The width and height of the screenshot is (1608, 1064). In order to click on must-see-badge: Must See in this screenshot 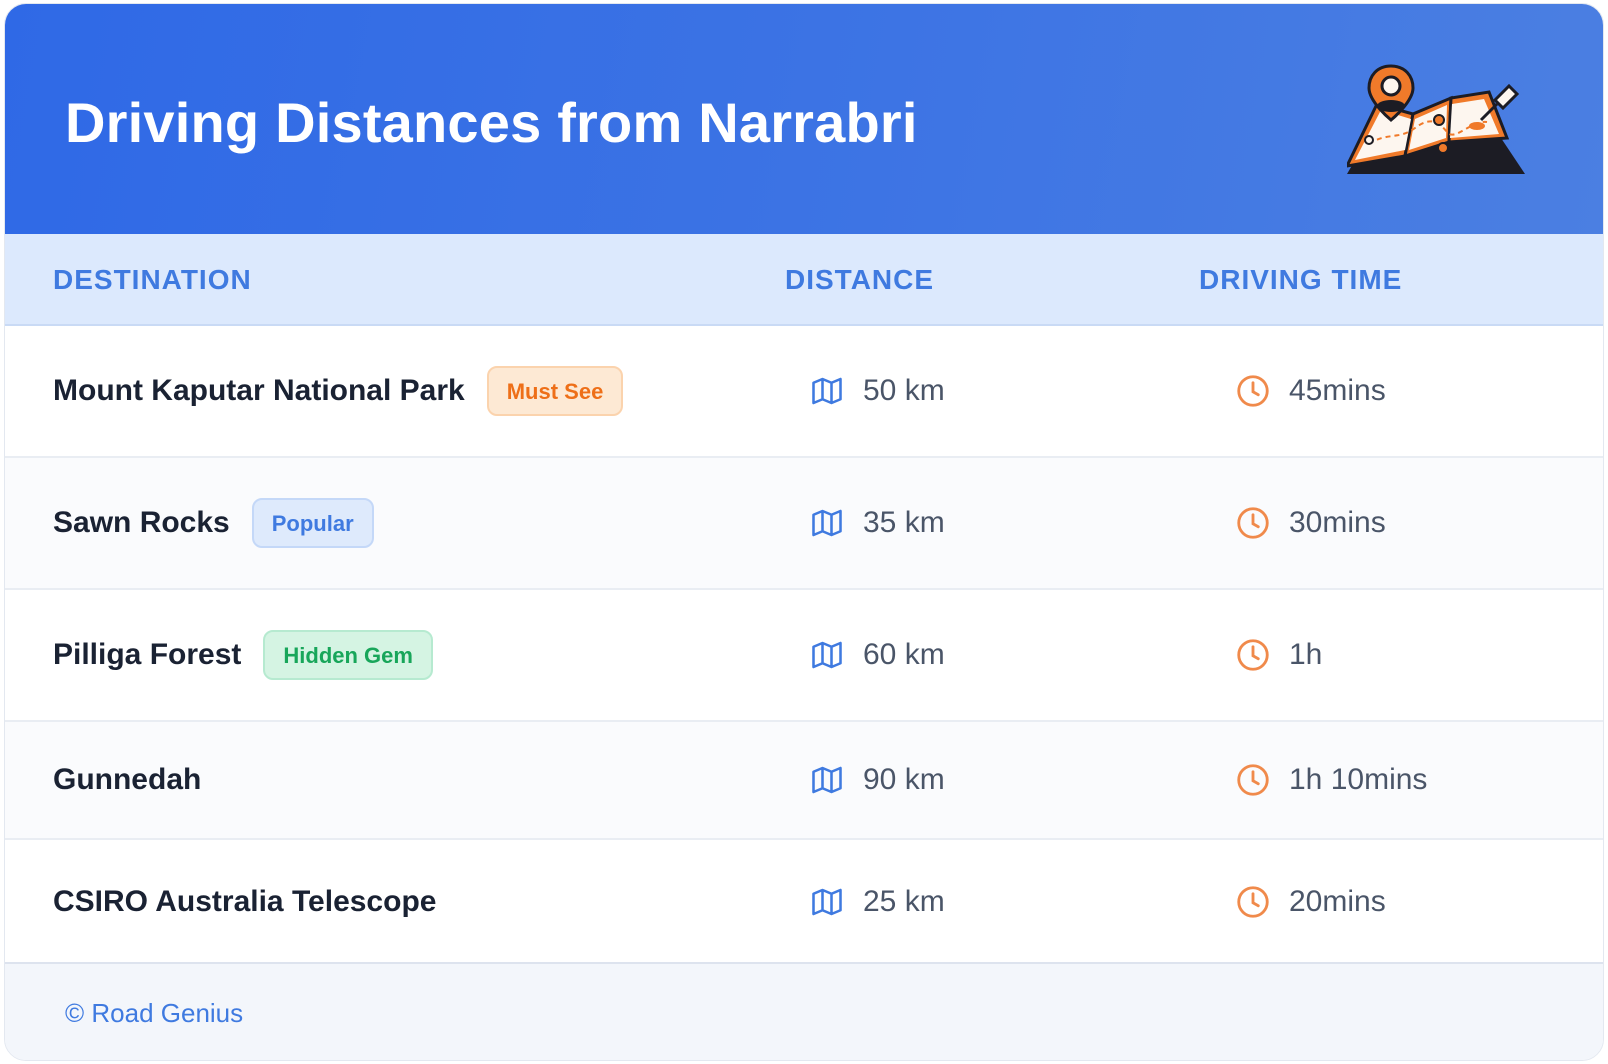, I will do `click(555, 391)`.